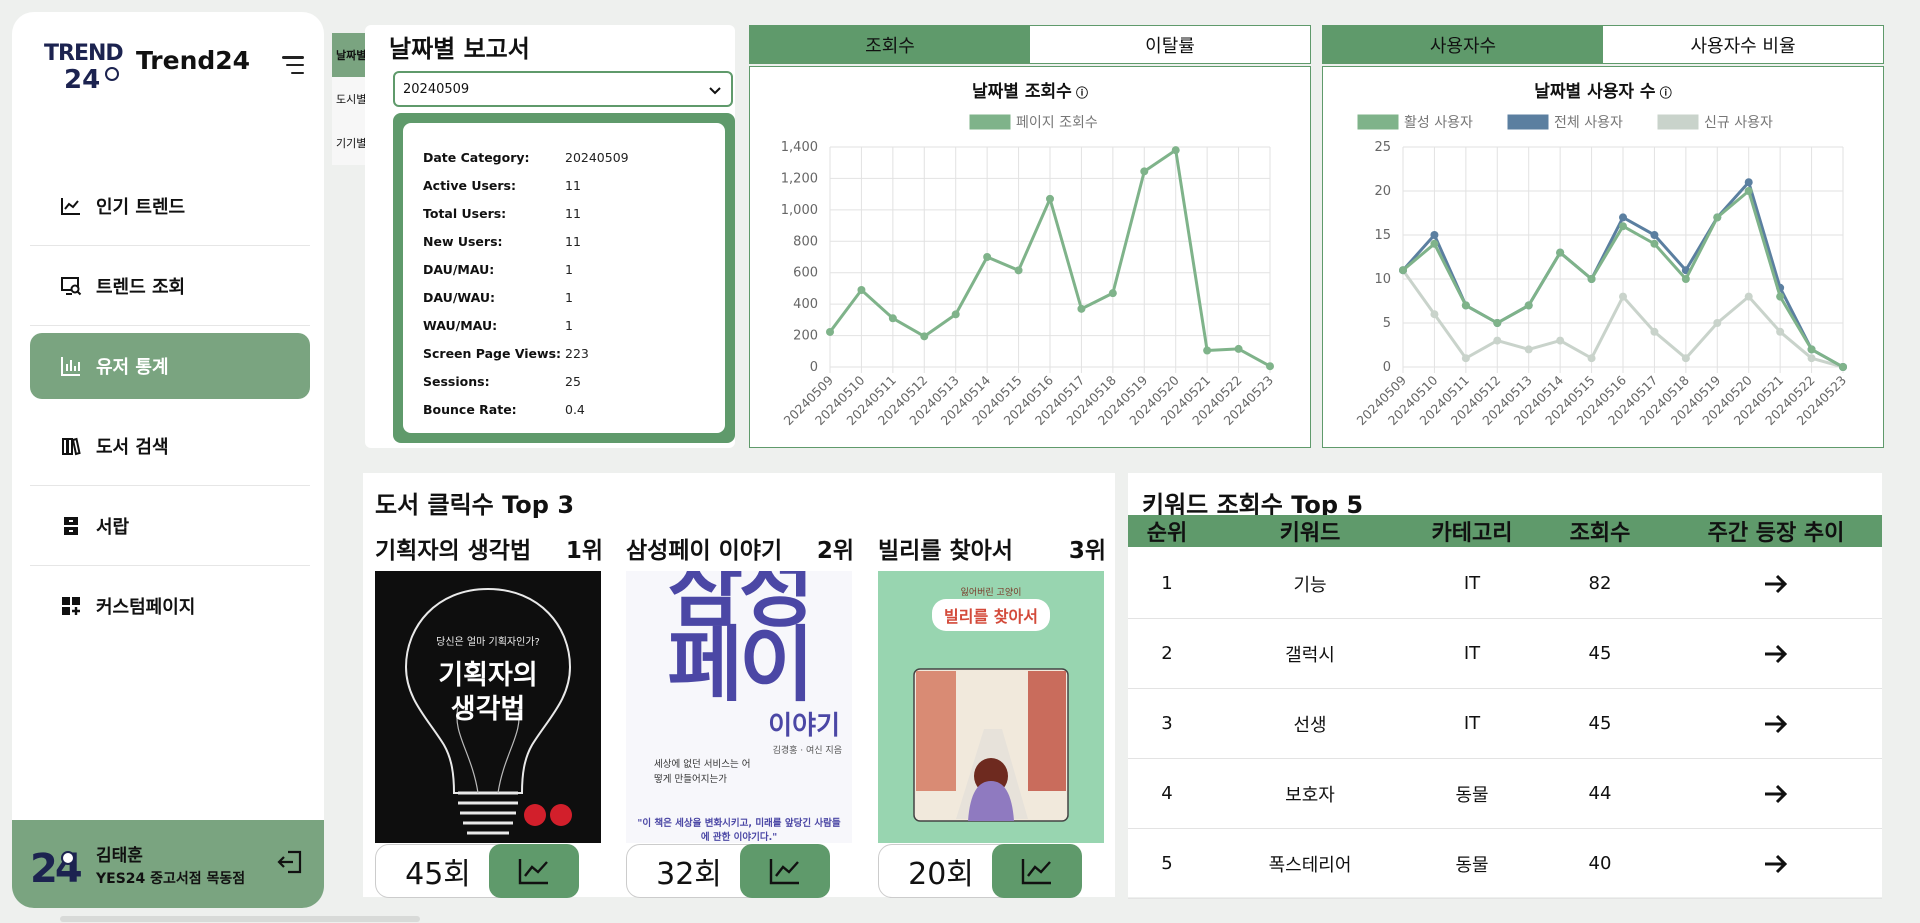 This screenshot has width=1920, height=923. What do you see at coordinates (146, 607) in the screenshot?
I see `nav-label: 커스텀페이지` at bounding box center [146, 607].